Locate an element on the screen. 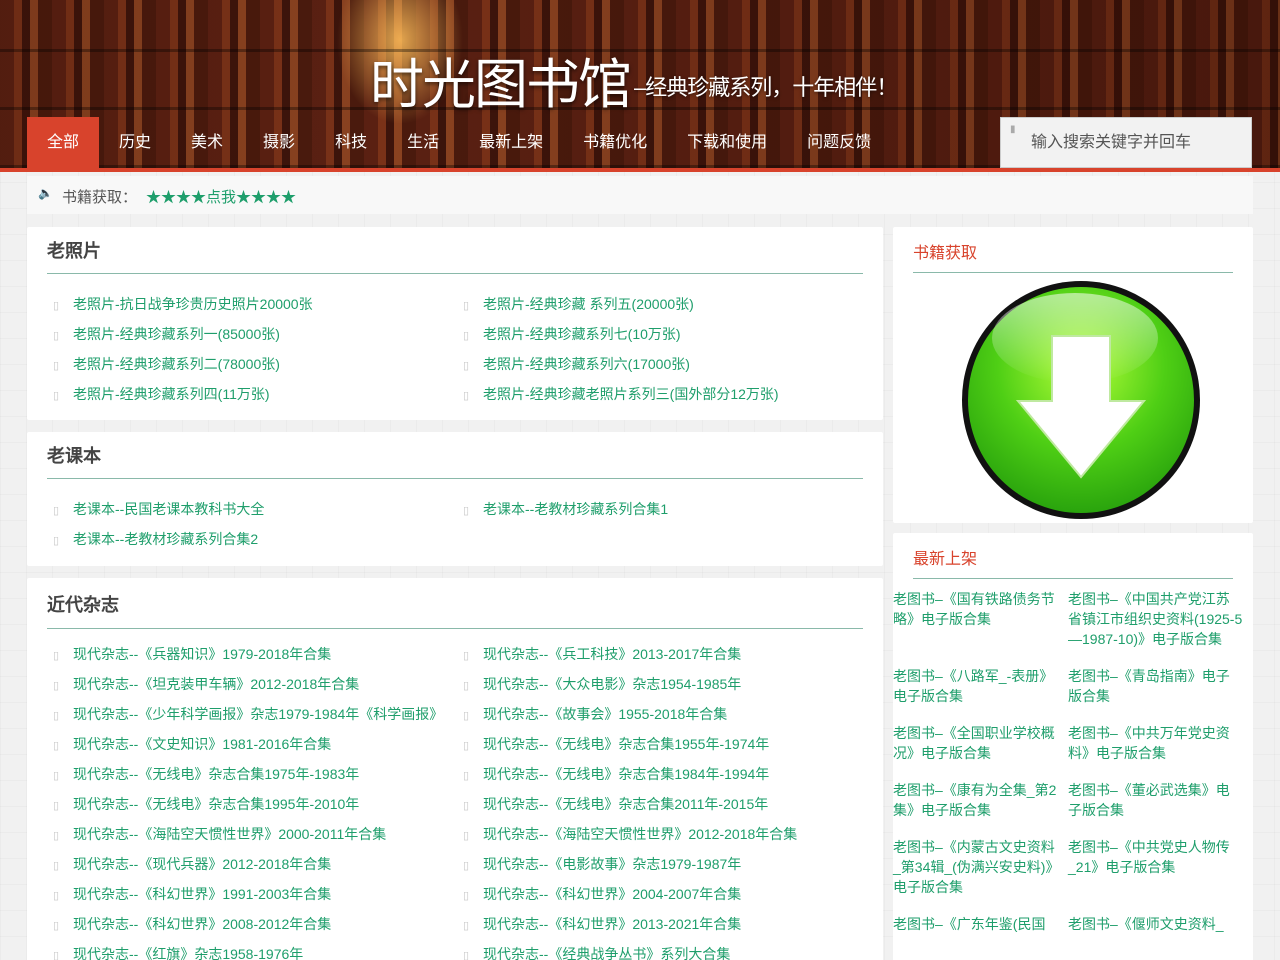  new-arrival-link: 老图书–《康有为全集_第2集》电子版合集 is located at coordinates (980, 800).